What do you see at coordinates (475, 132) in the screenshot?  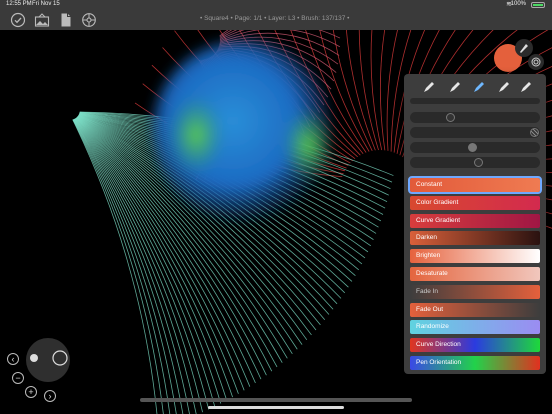 I see `texture-slider` at bounding box center [475, 132].